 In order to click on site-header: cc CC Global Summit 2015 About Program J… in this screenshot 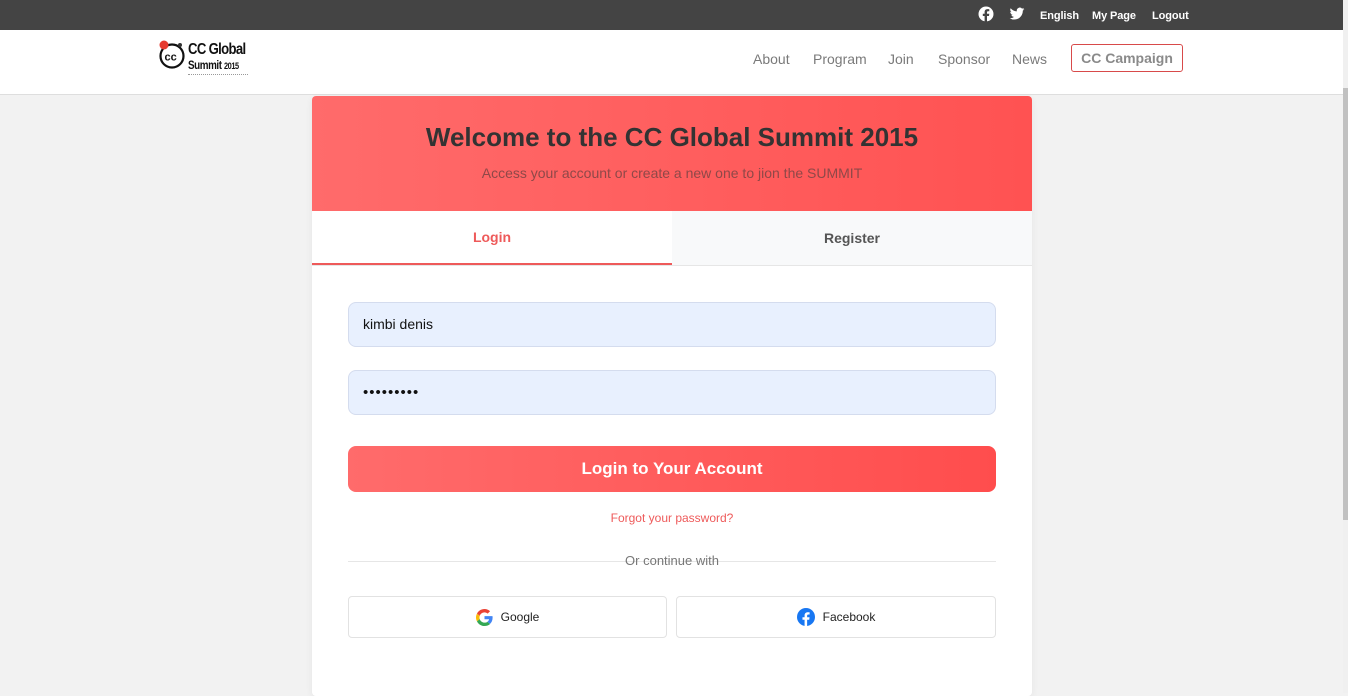, I will do `click(671, 62)`.